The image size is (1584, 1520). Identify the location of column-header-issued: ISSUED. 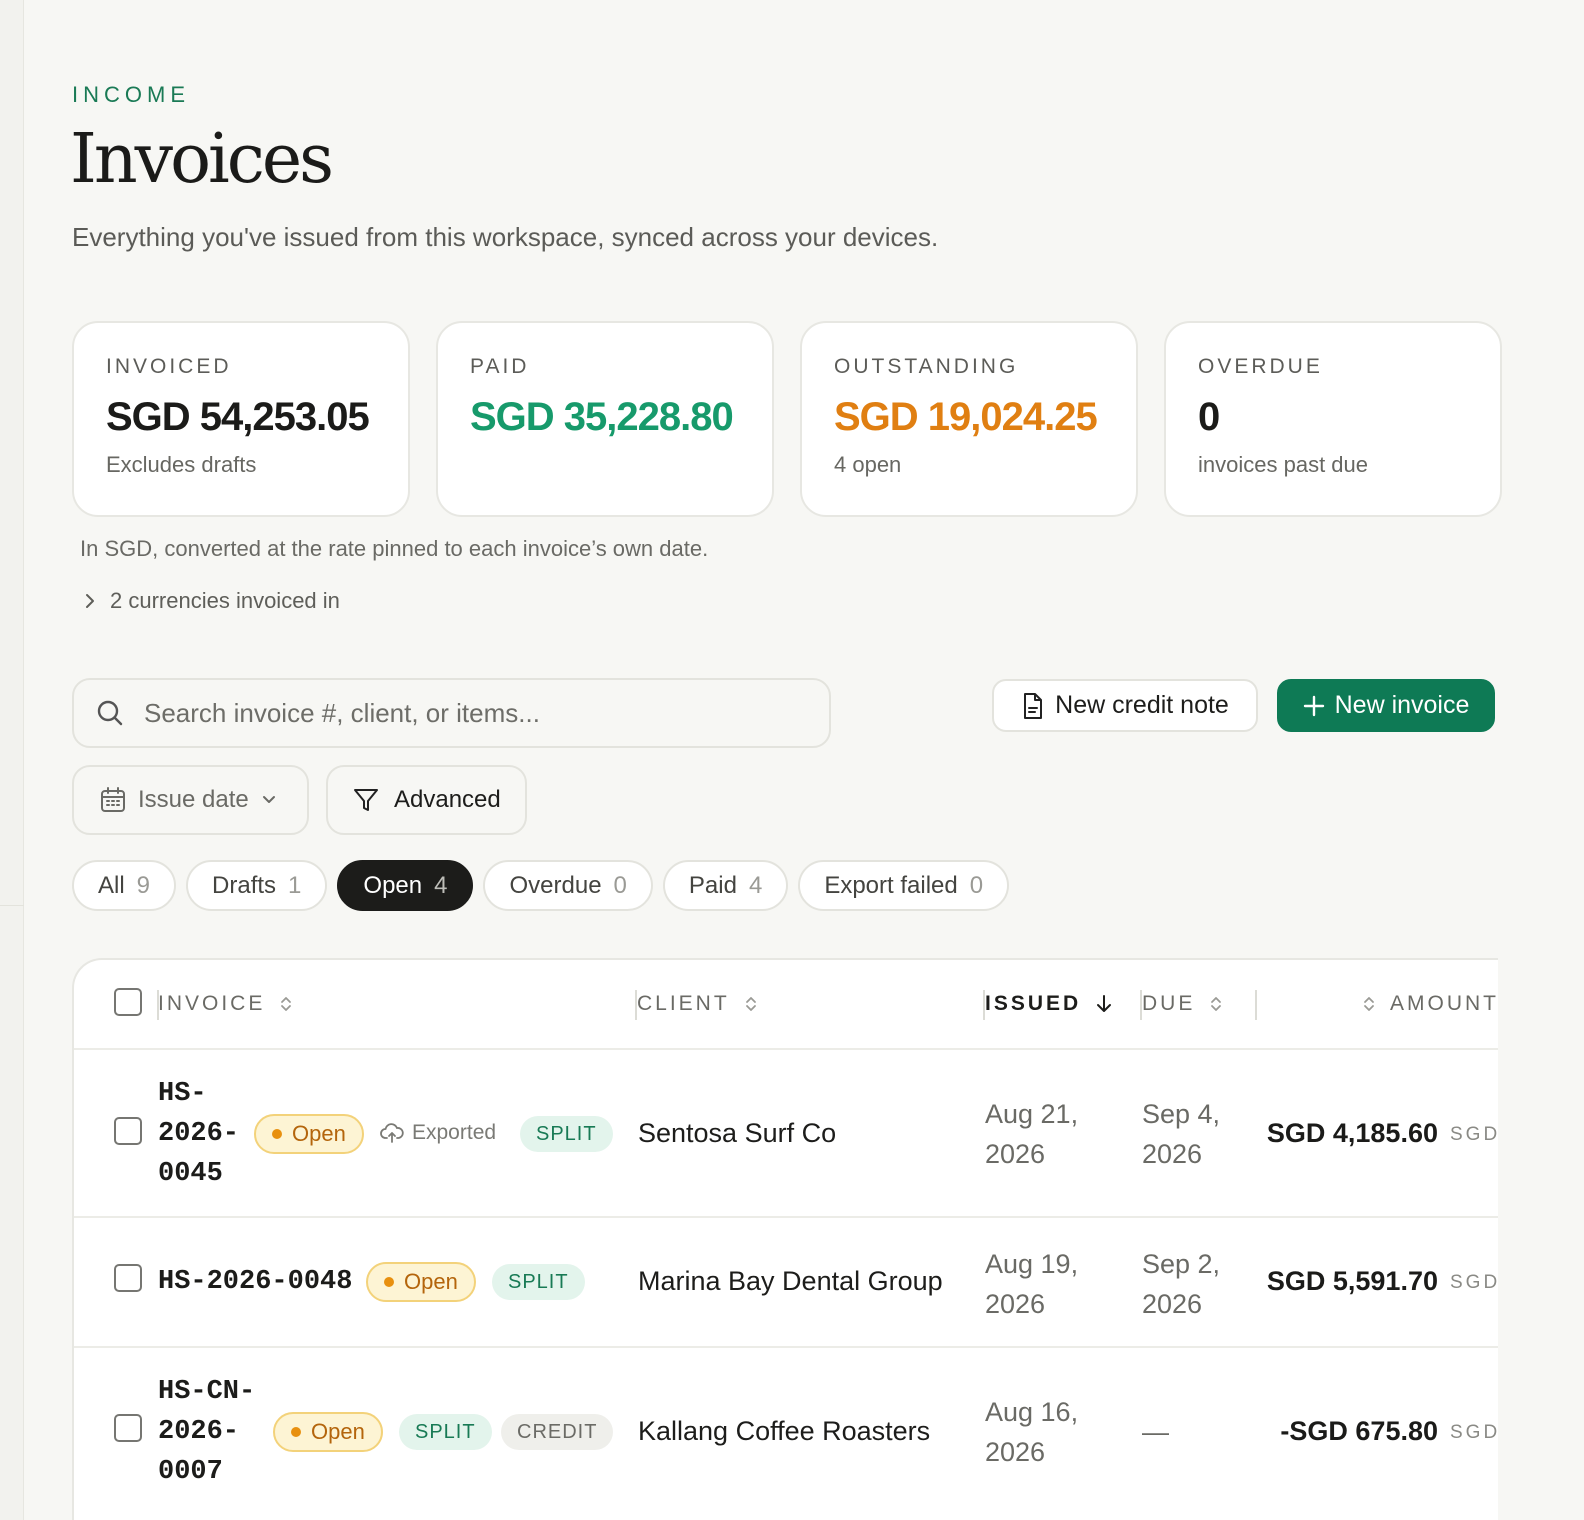
(1049, 1004).